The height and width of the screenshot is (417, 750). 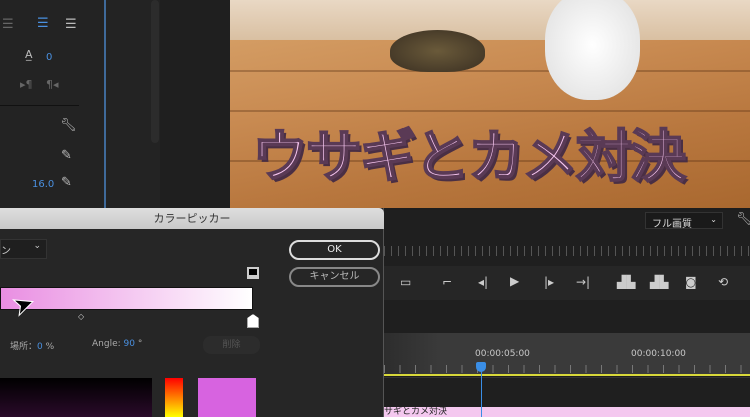 I want to click on tracking-icon: A̲, so click(x=29, y=54).